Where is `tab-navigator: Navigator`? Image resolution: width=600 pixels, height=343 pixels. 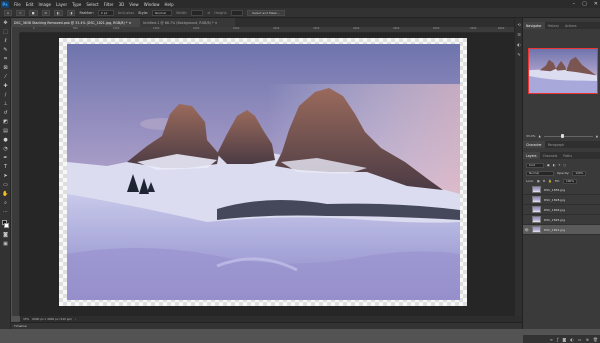
tab-navigator: Navigator is located at coordinates (534, 25).